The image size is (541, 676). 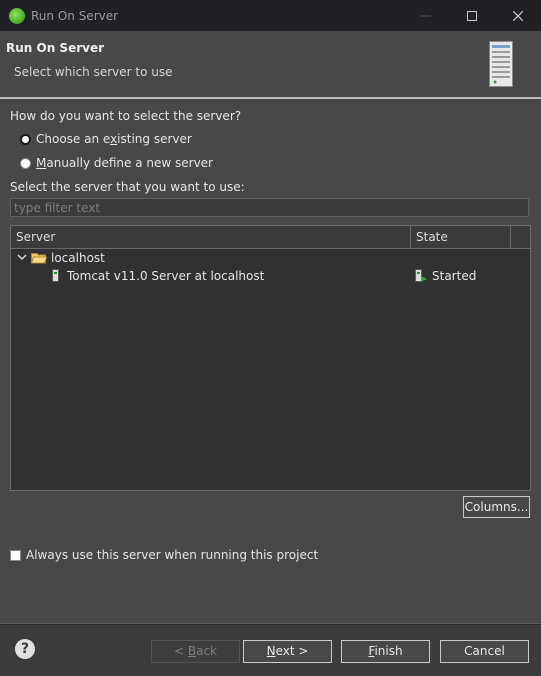 I want to click on finish-button: Finish, so click(x=385, y=651).